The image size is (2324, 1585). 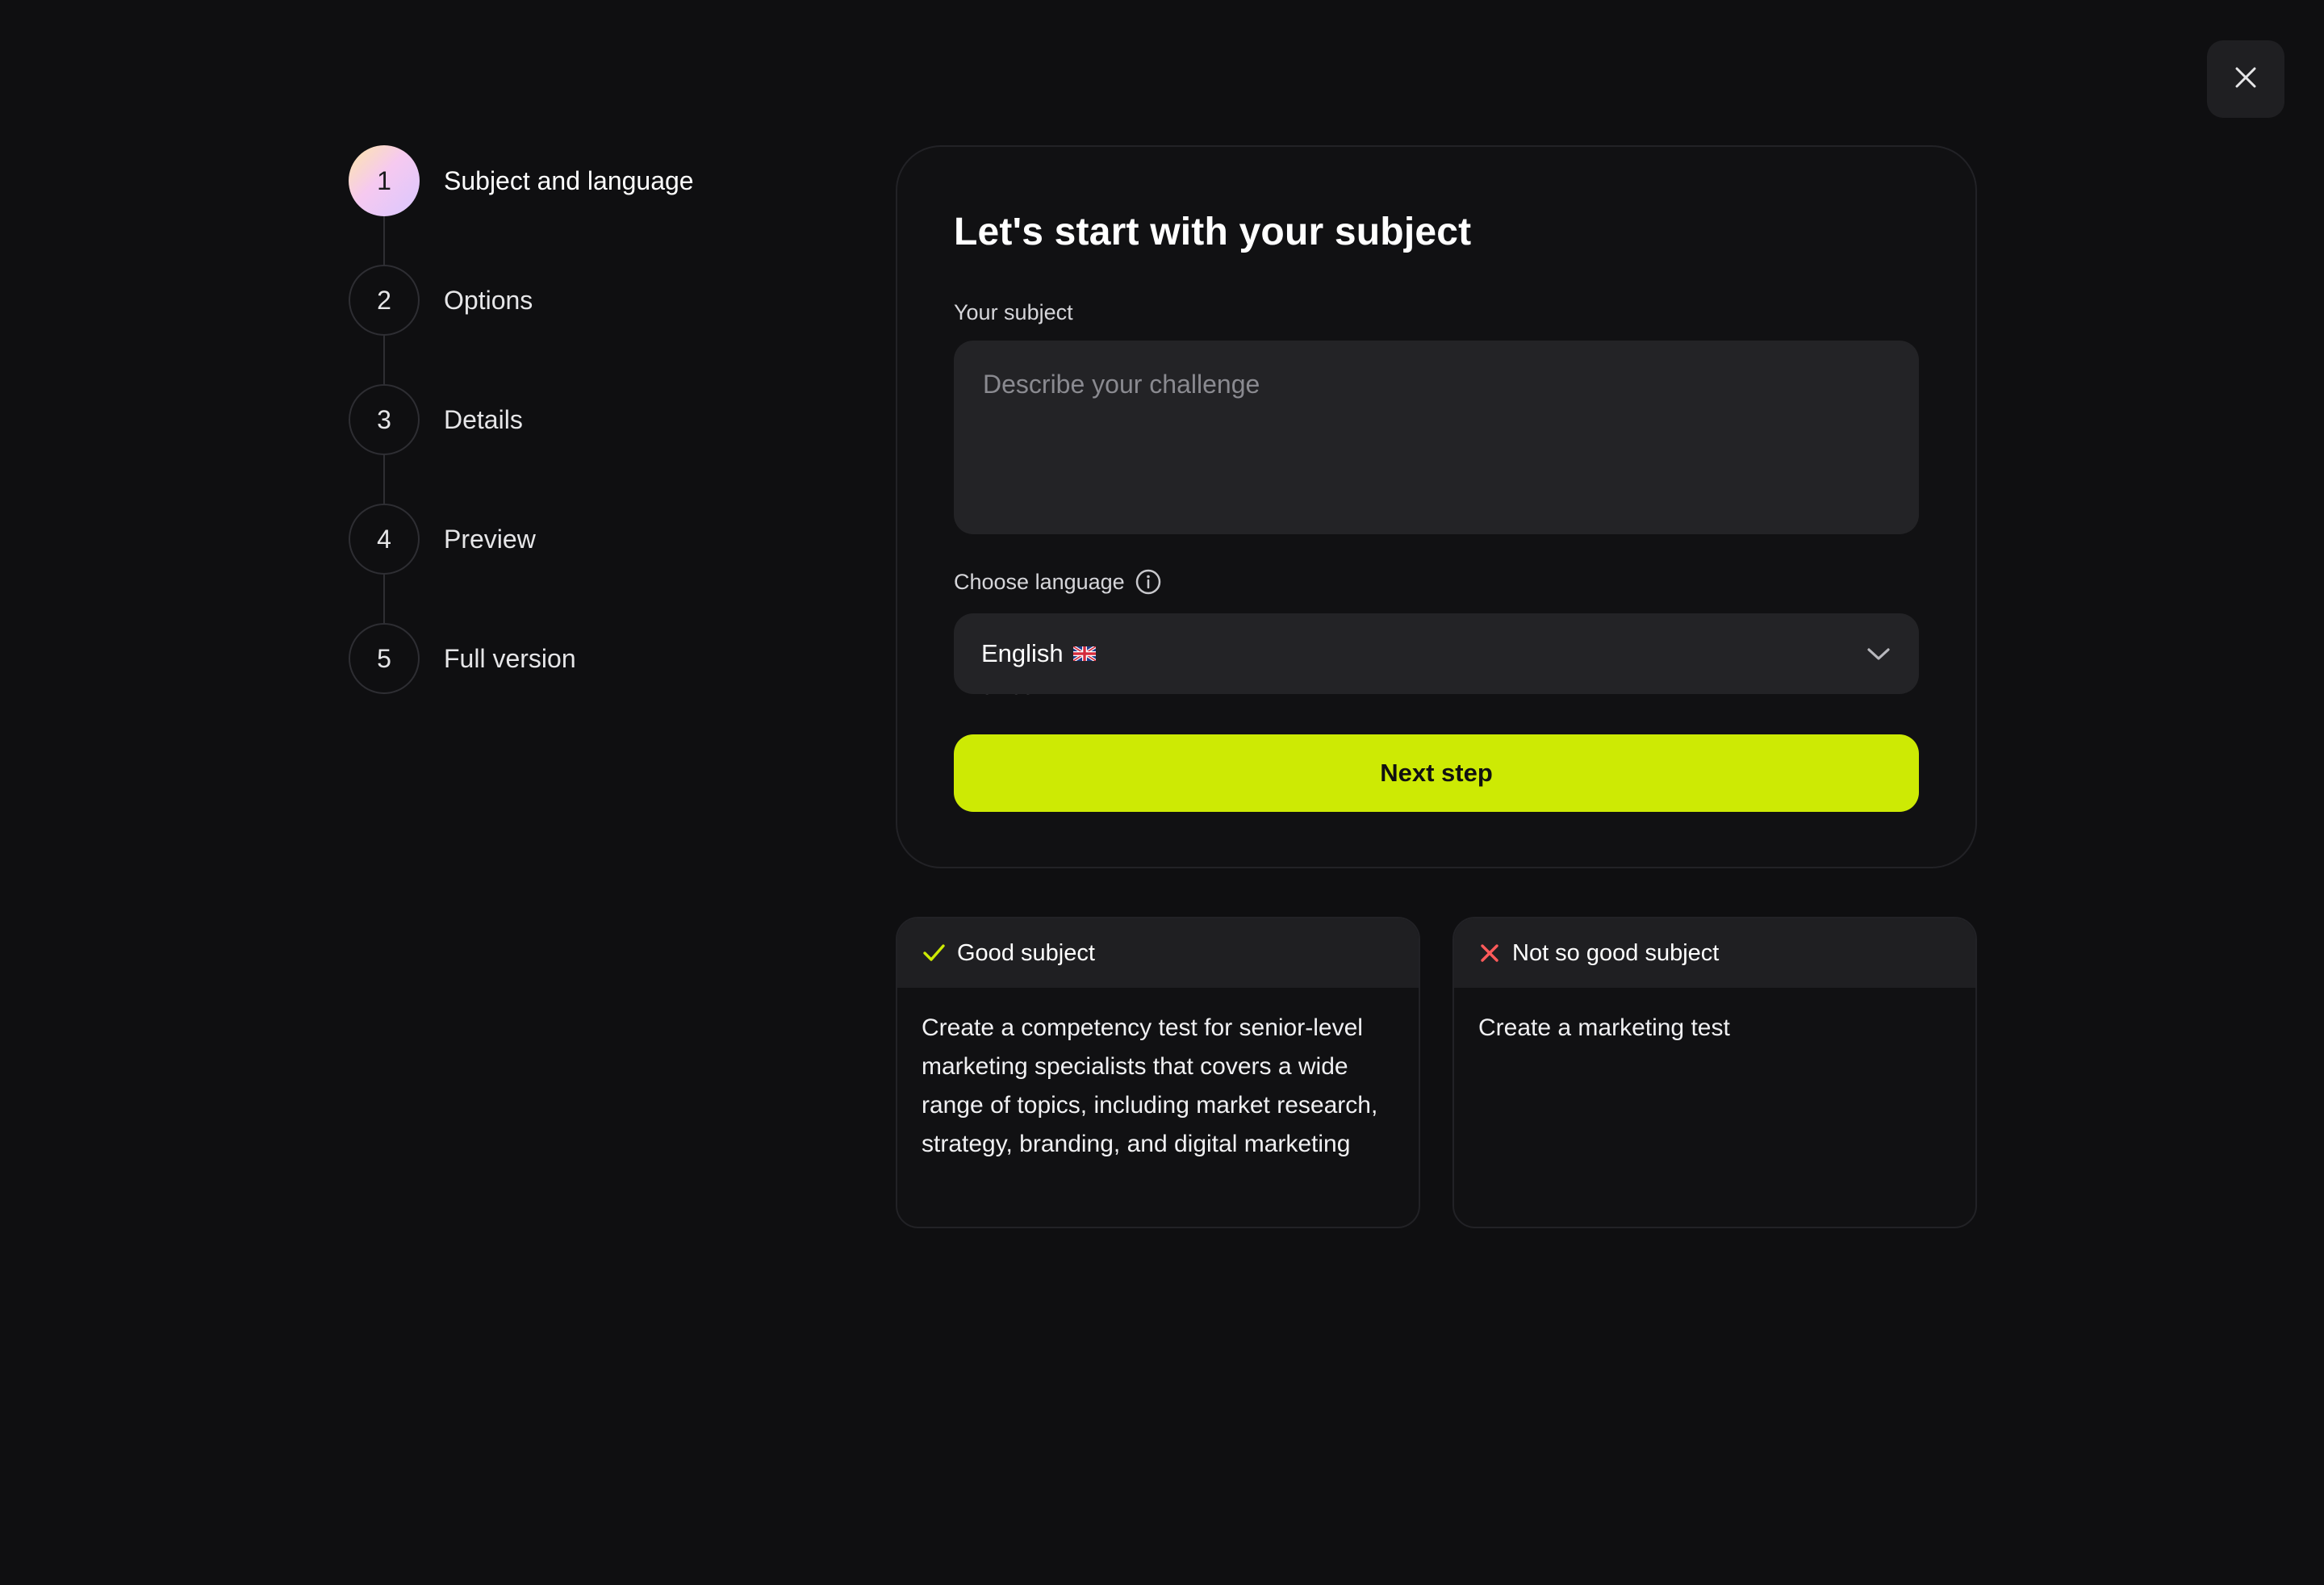 What do you see at coordinates (510, 658) in the screenshot?
I see `step-label: Full version` at bounding box center [510, 658].